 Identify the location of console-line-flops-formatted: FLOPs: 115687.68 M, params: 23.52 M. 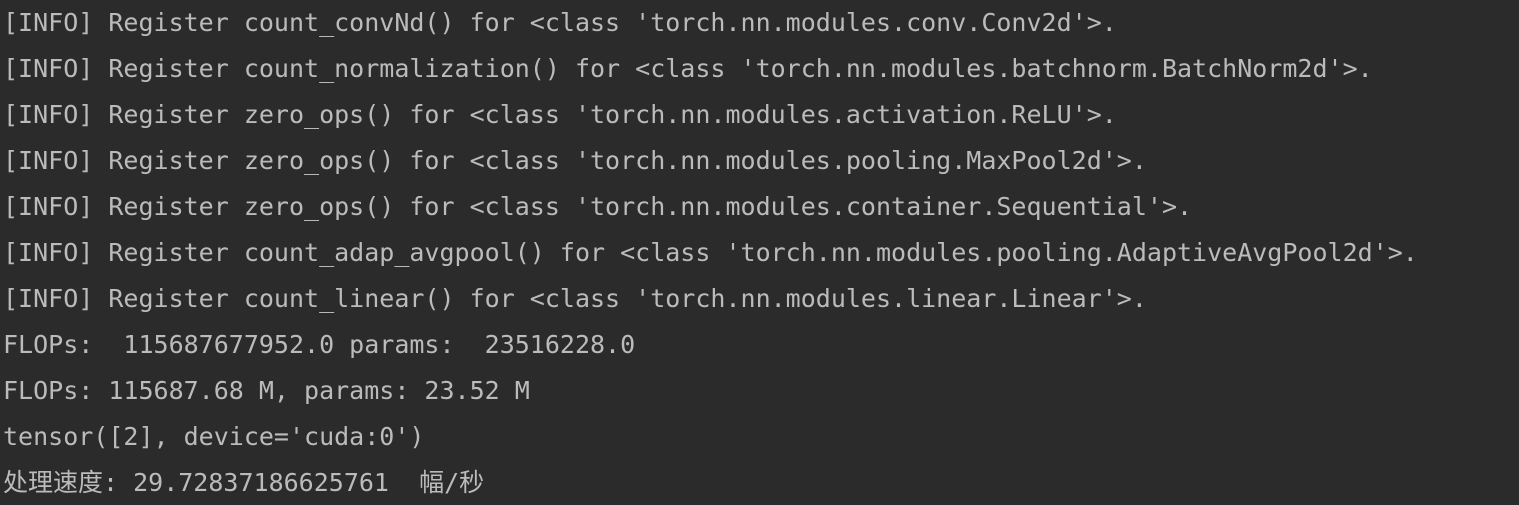
(266, 390).